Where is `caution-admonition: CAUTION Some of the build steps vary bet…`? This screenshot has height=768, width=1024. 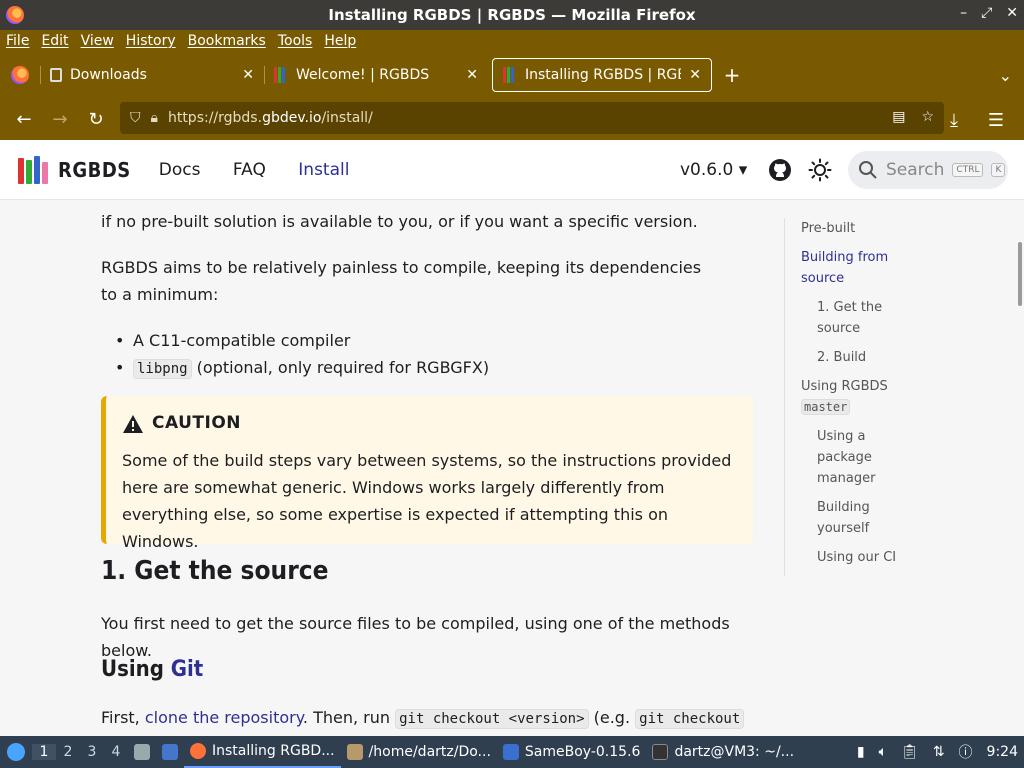 caution-admonition: CAUTION Some of the build steps vary bet… is located at coordinates (427, 473).